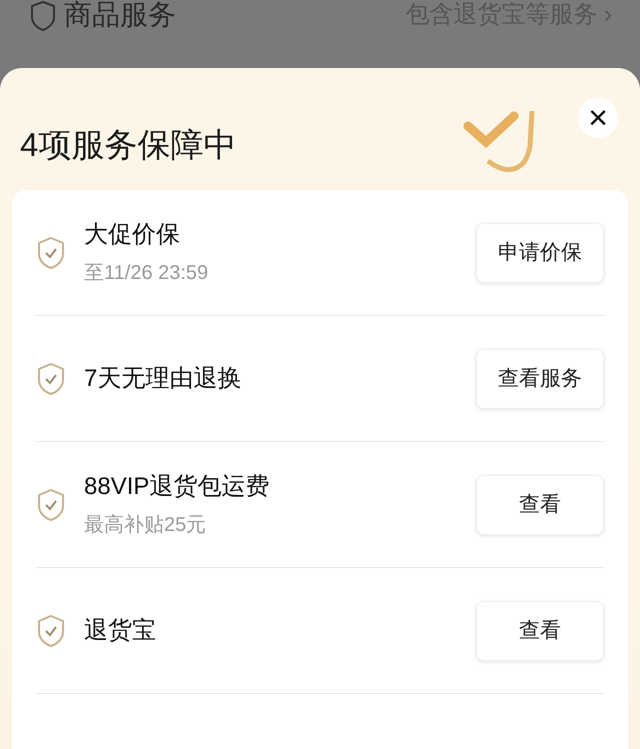 The width and height of the screenshot is (640, 749). I want to click on service-name: 88VIP退货包运费, so click(177, 487).